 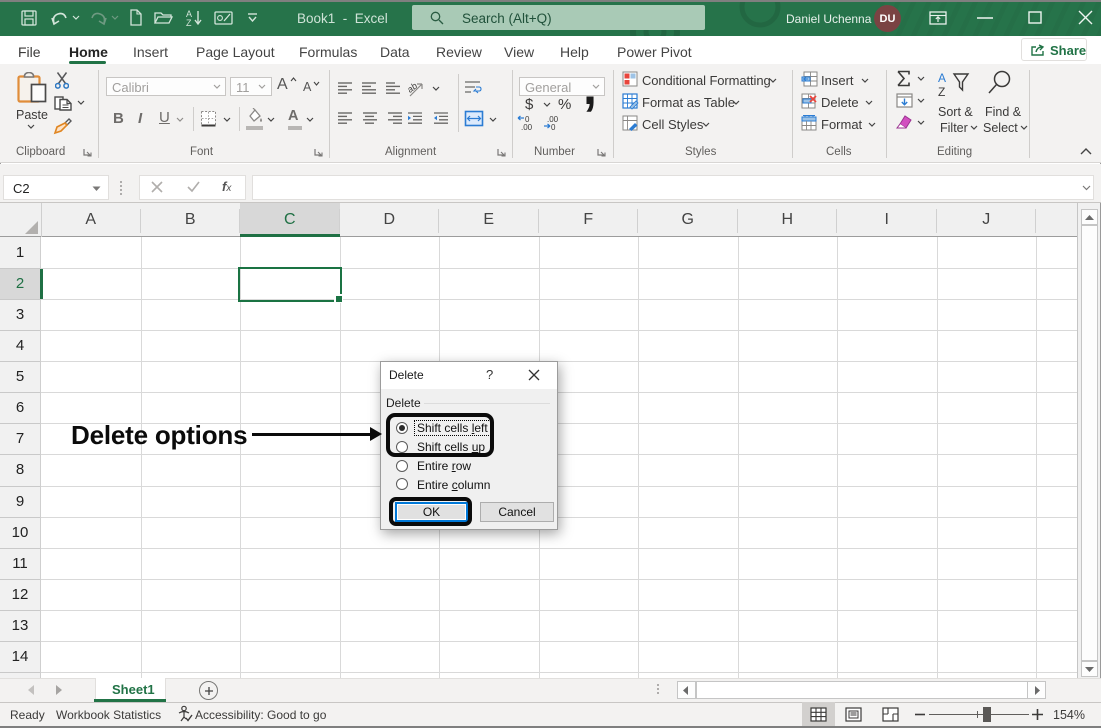 What do you see at coordinates (553, 126) in the screenshot?
I see `svg-text: 0` at bounding box center [553, 126].